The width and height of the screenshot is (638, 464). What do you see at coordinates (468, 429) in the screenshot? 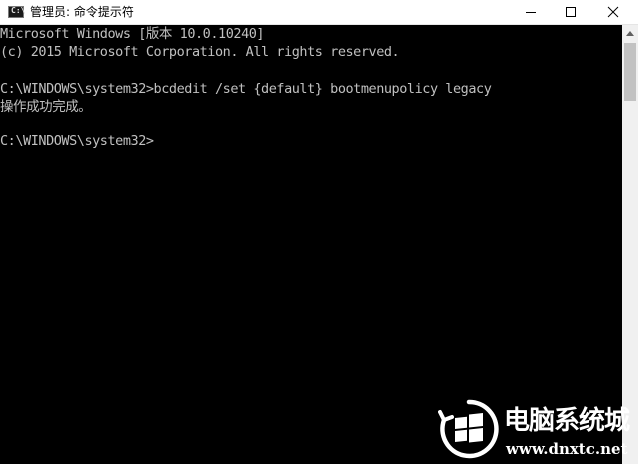
I see `windows-logo-icon` at bounding box center [468, 429].